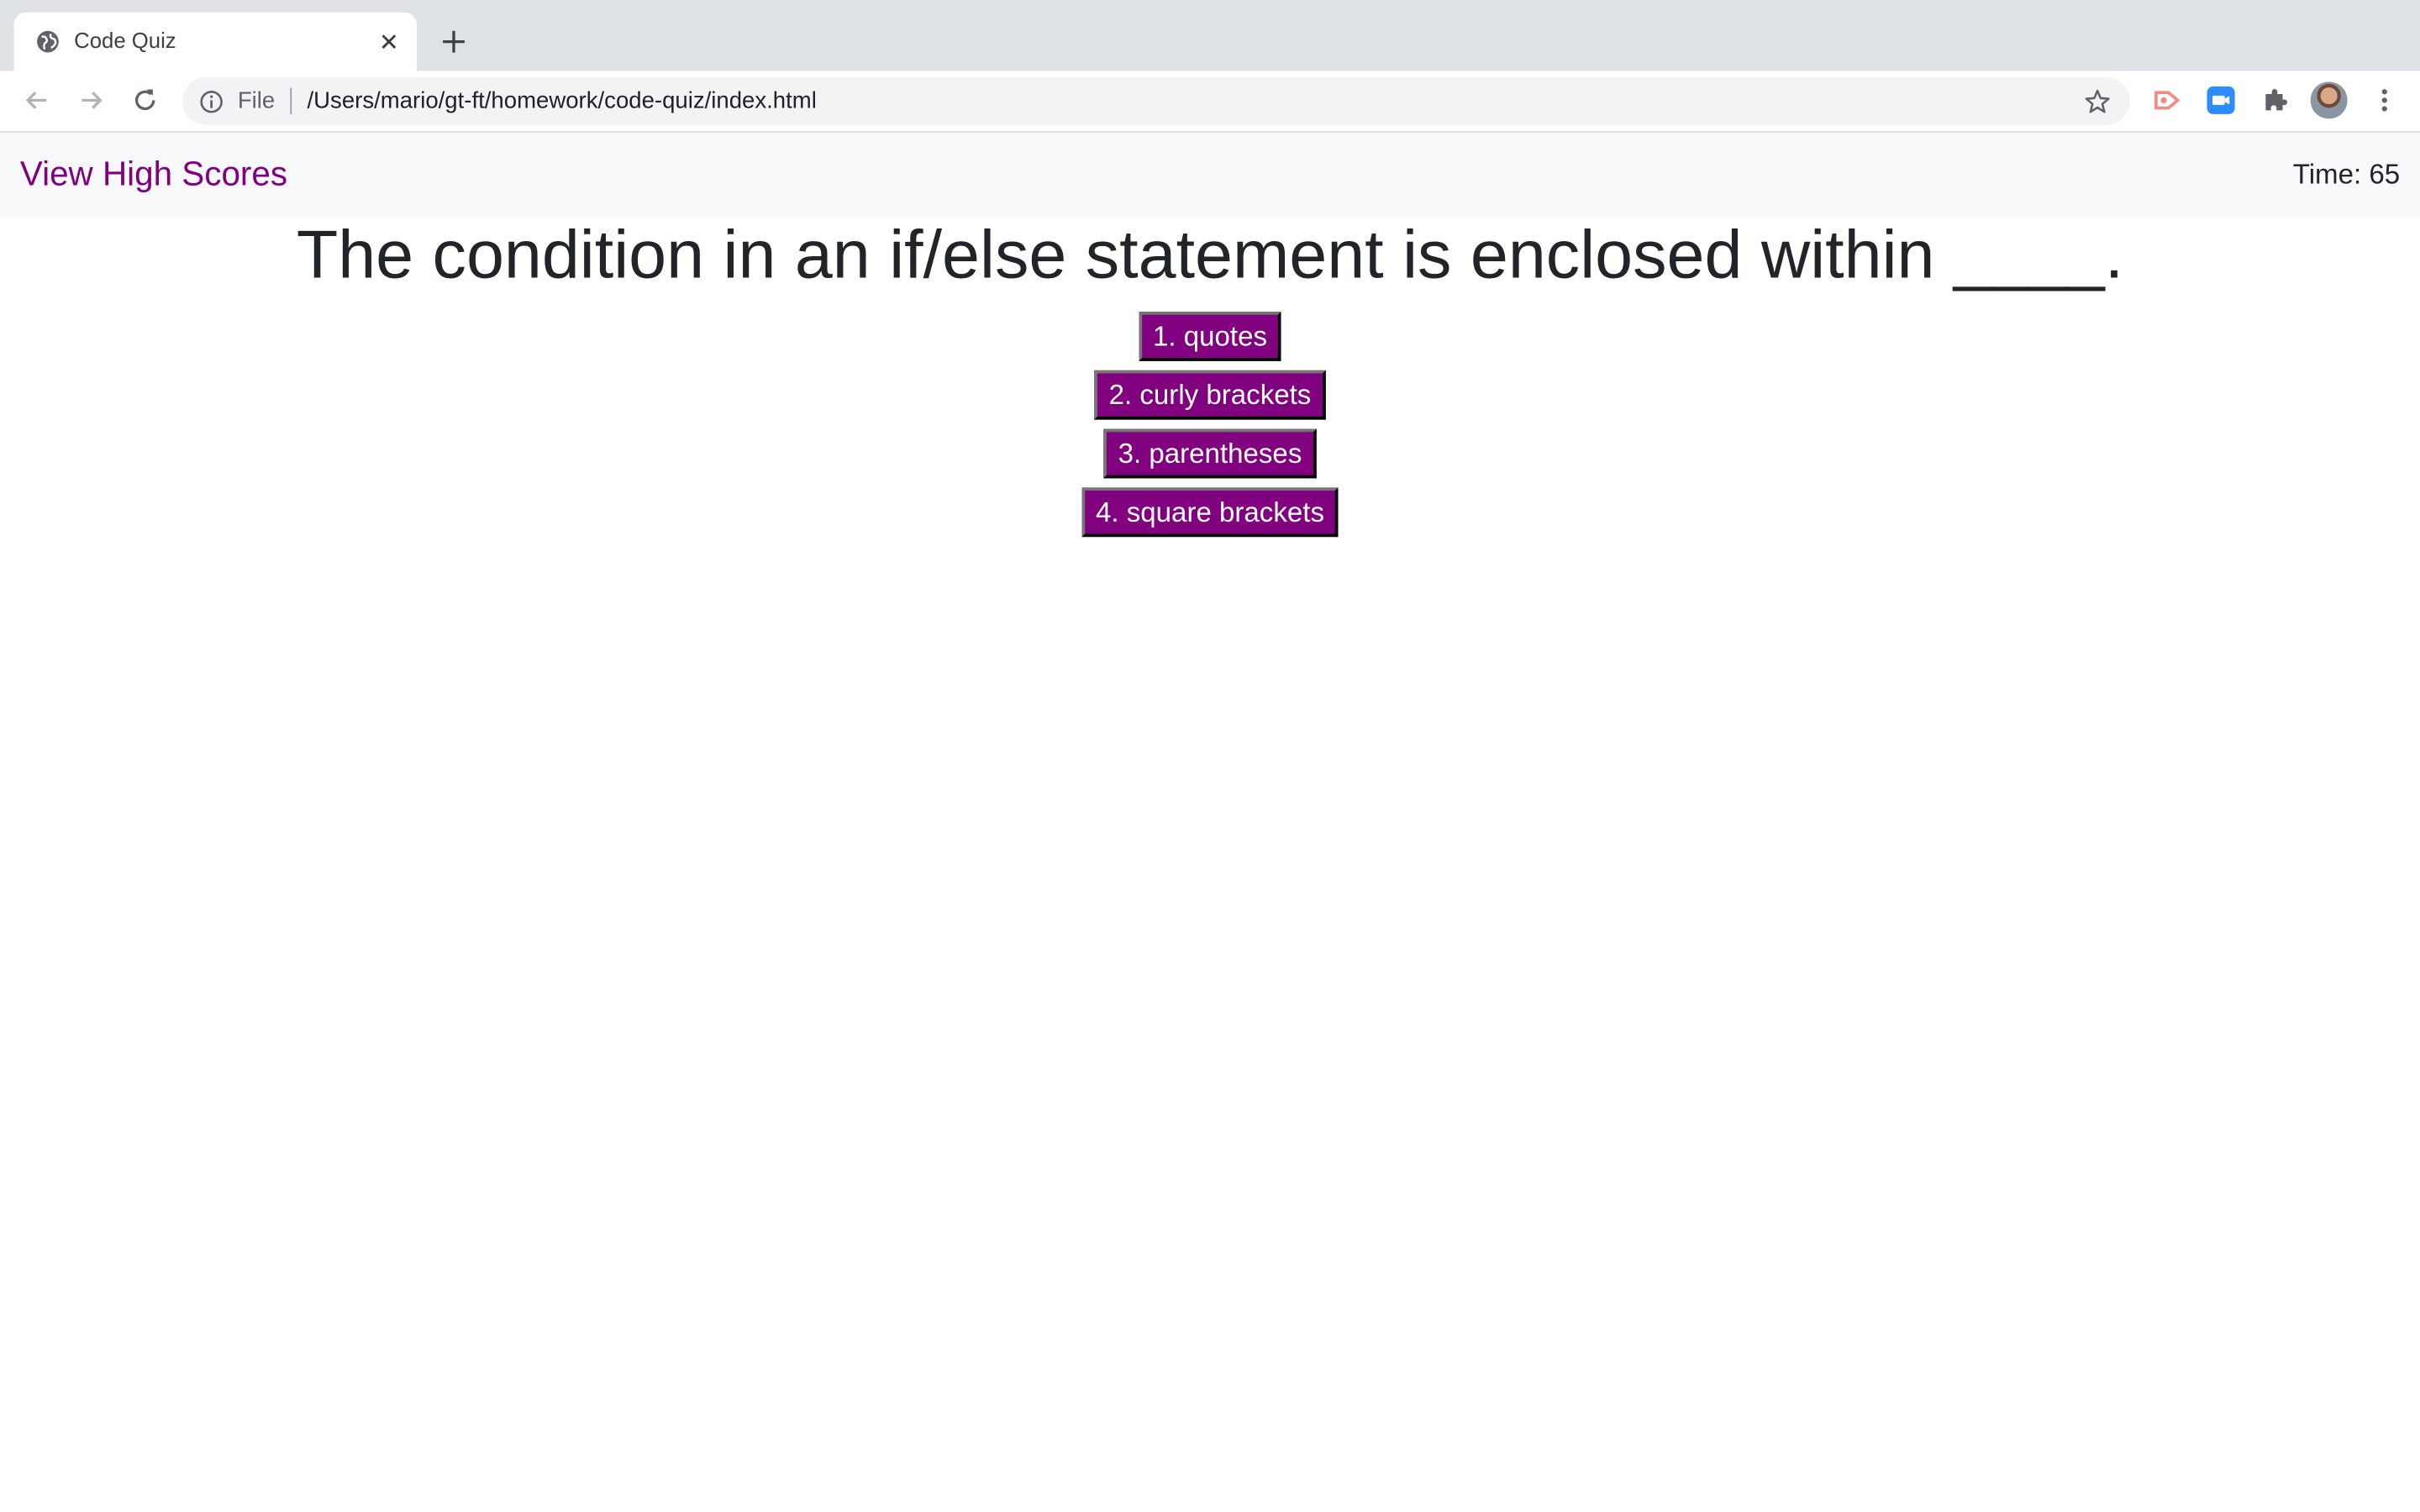 This screenshot has width=2420, height=1512. I want to click on tab-strip: Code Quiz, so click(1210, 35).